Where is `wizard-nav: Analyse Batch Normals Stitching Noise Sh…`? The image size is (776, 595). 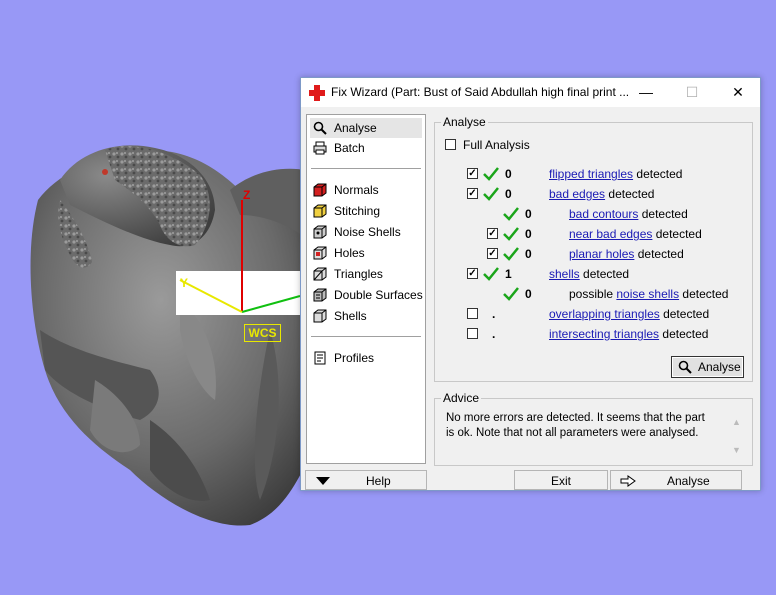 wizard-nav: Analyse Batch Normals Stitching Noise Sh… is located at coordinates (366, 289).